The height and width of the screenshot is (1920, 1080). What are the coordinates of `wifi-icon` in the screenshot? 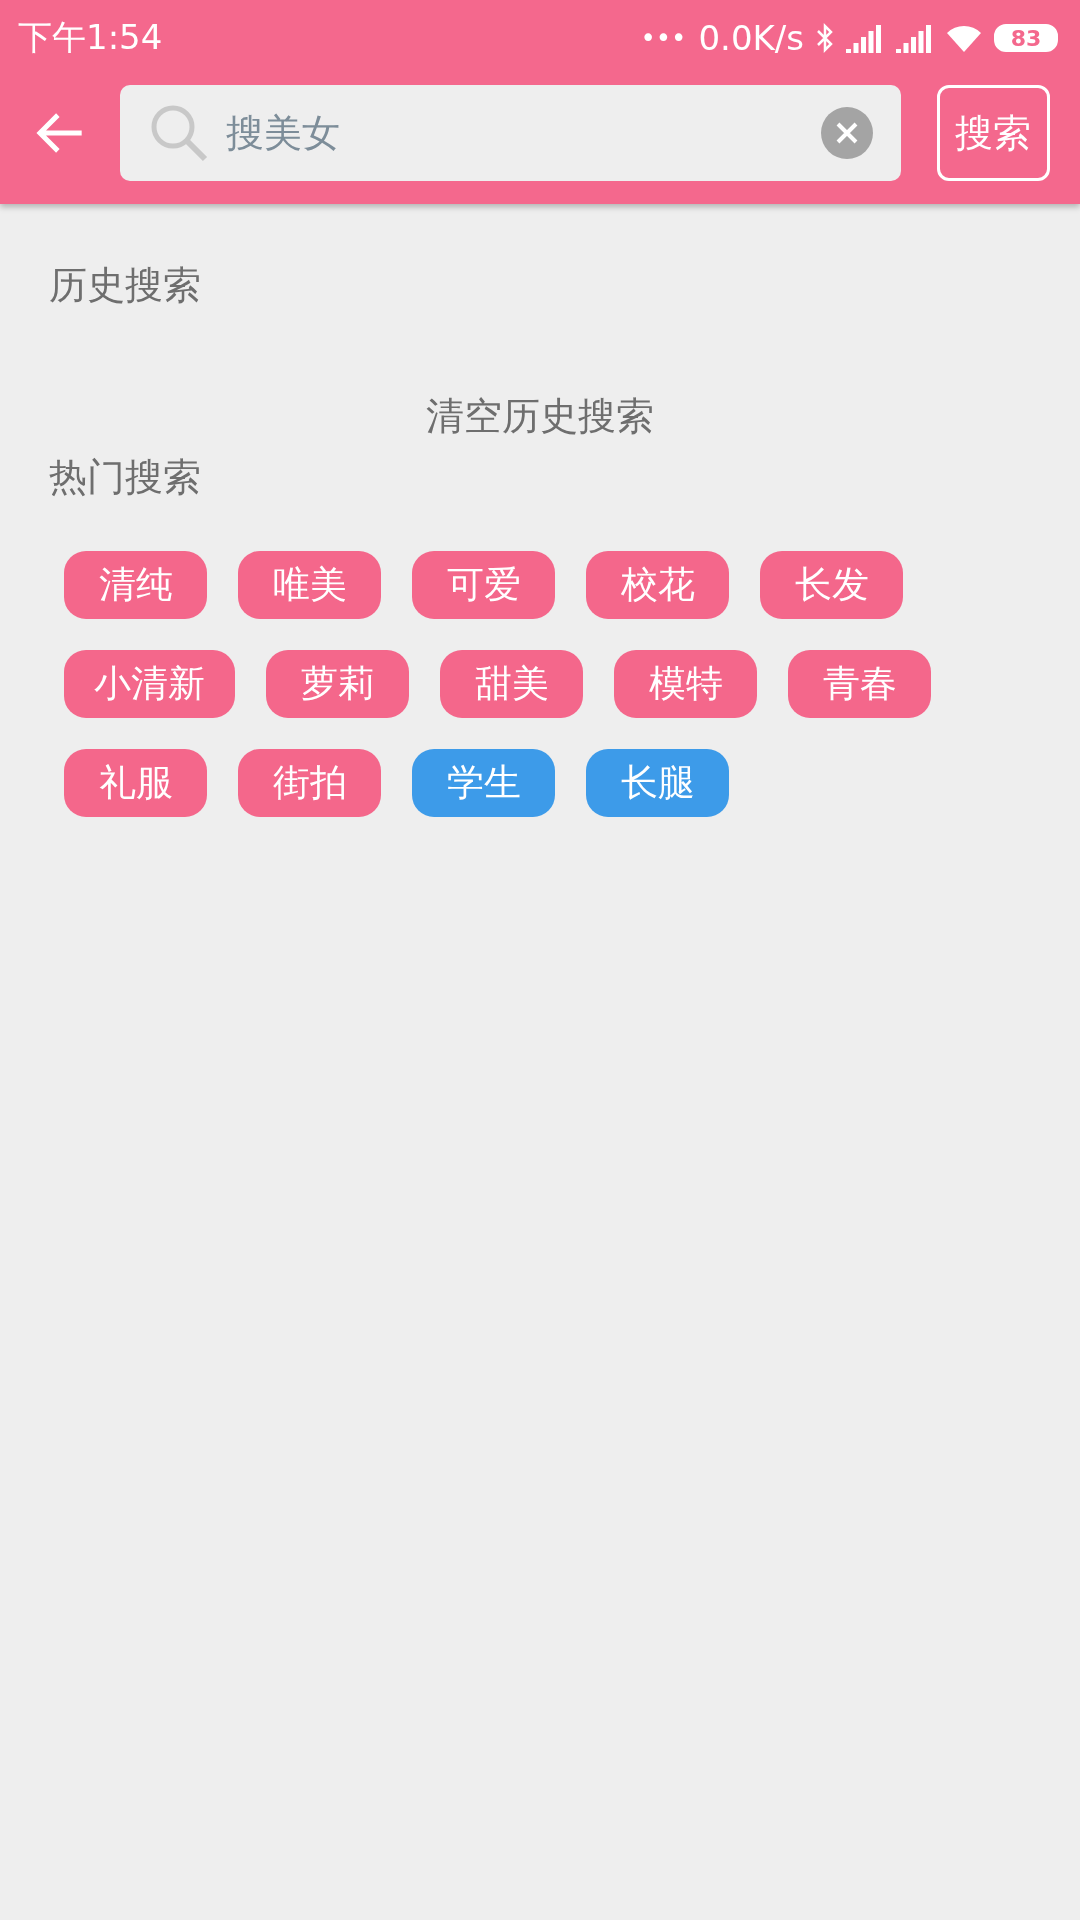 It's located at (964, 38).